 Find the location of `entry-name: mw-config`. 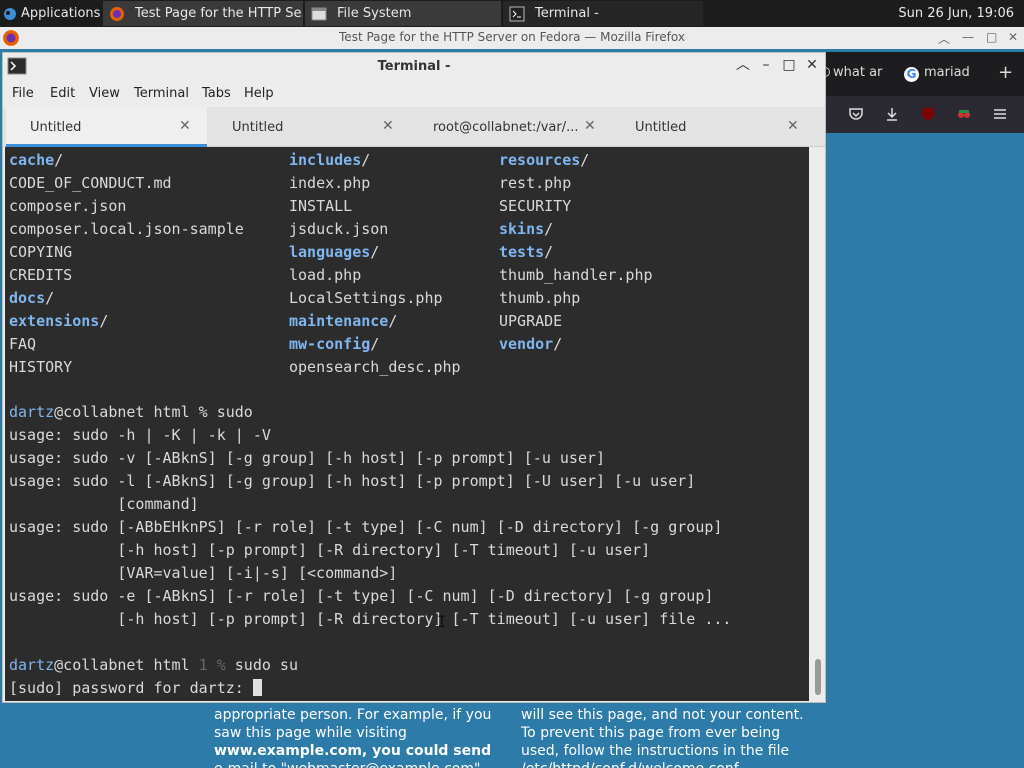

entry-name: mw-config is located at coordinates (330, 344).